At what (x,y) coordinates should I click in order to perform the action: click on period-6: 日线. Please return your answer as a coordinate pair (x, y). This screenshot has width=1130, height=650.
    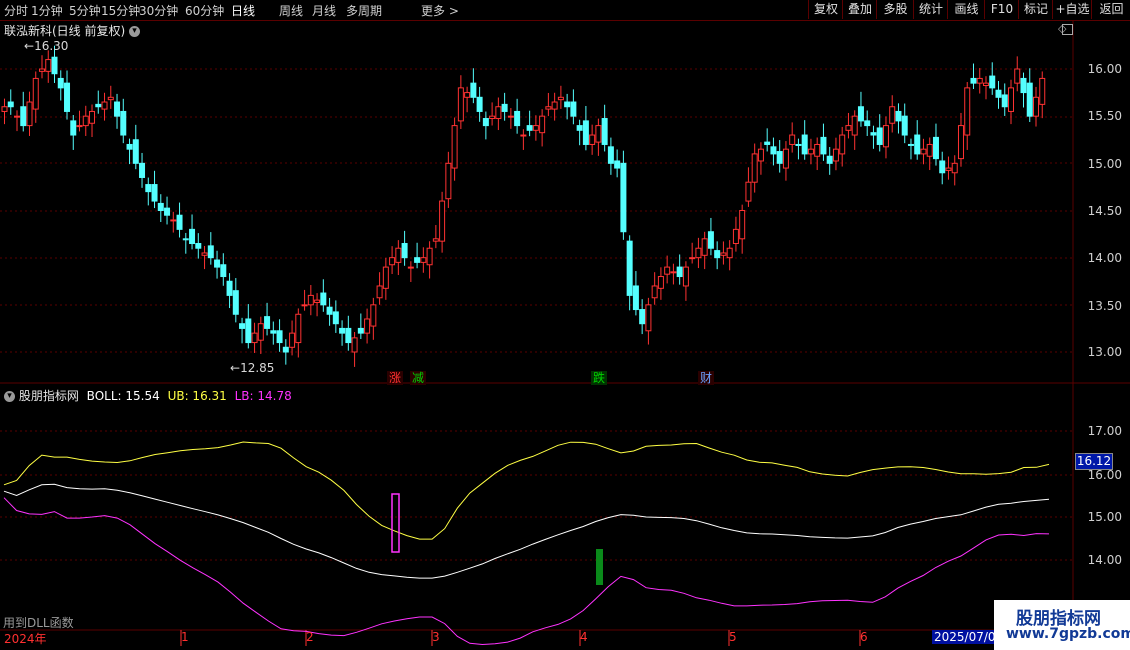
    Looking at the image, I should click on (243, 10).